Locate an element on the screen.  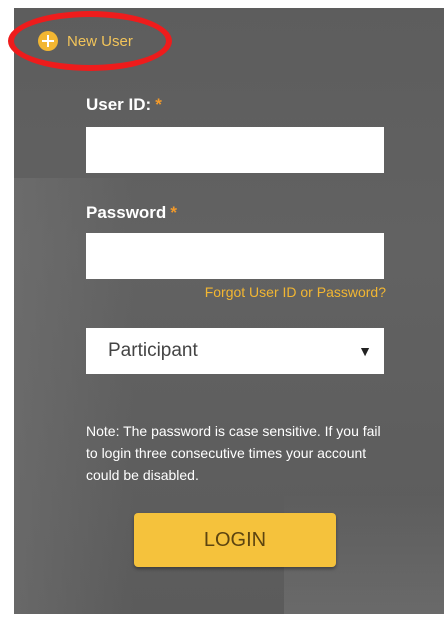
caret-down-icon: ▼ is located at coordinates (365, 351).